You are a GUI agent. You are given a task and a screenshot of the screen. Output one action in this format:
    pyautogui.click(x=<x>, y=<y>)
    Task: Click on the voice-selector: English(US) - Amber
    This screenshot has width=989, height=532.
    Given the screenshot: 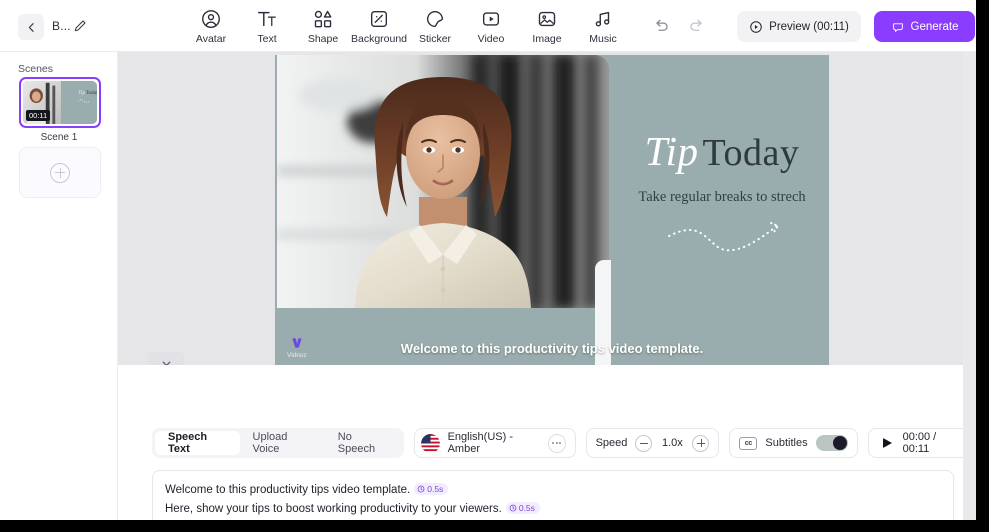 What is the action you would take?
    pyautogui.click(x=494, y=443)
    